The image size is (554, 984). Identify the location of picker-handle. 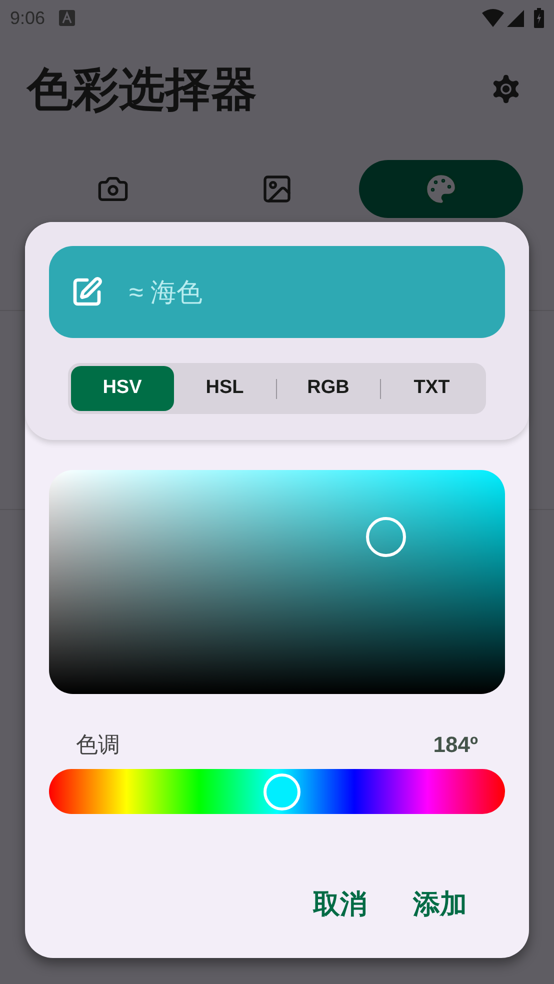
(386, 537).